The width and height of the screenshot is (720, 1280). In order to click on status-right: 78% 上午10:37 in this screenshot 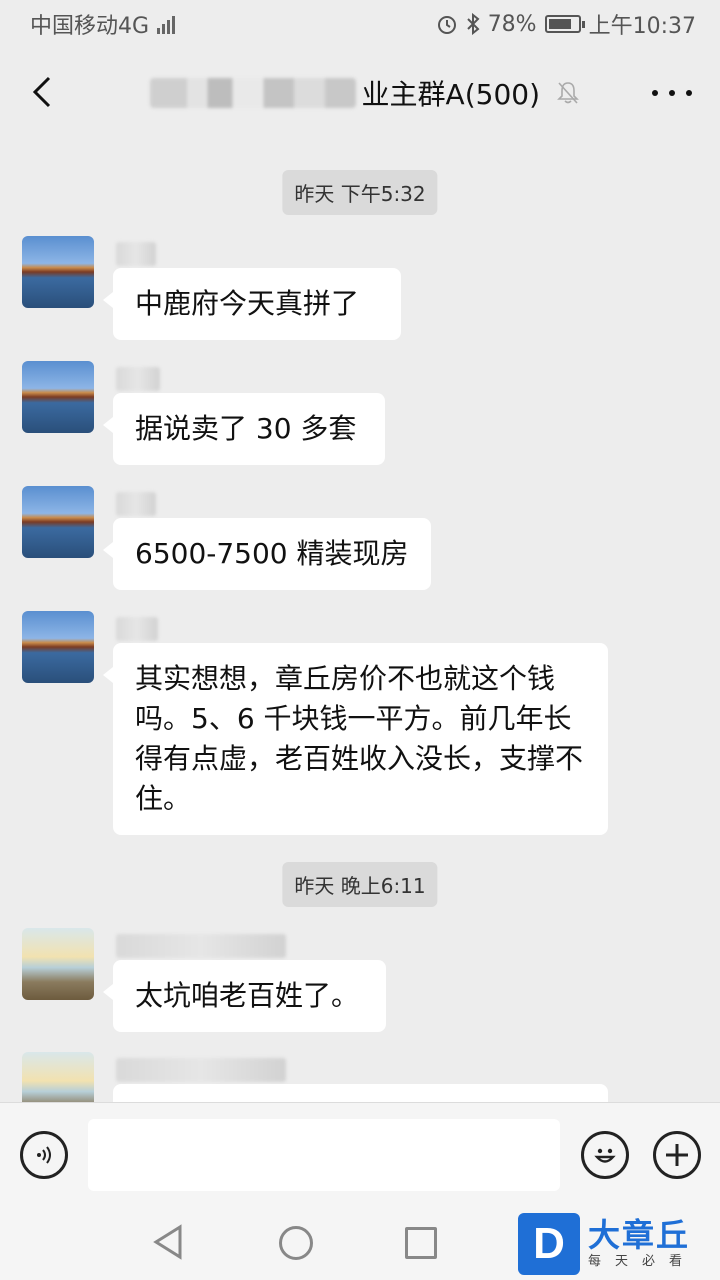, I will do `click(566, 24)`.